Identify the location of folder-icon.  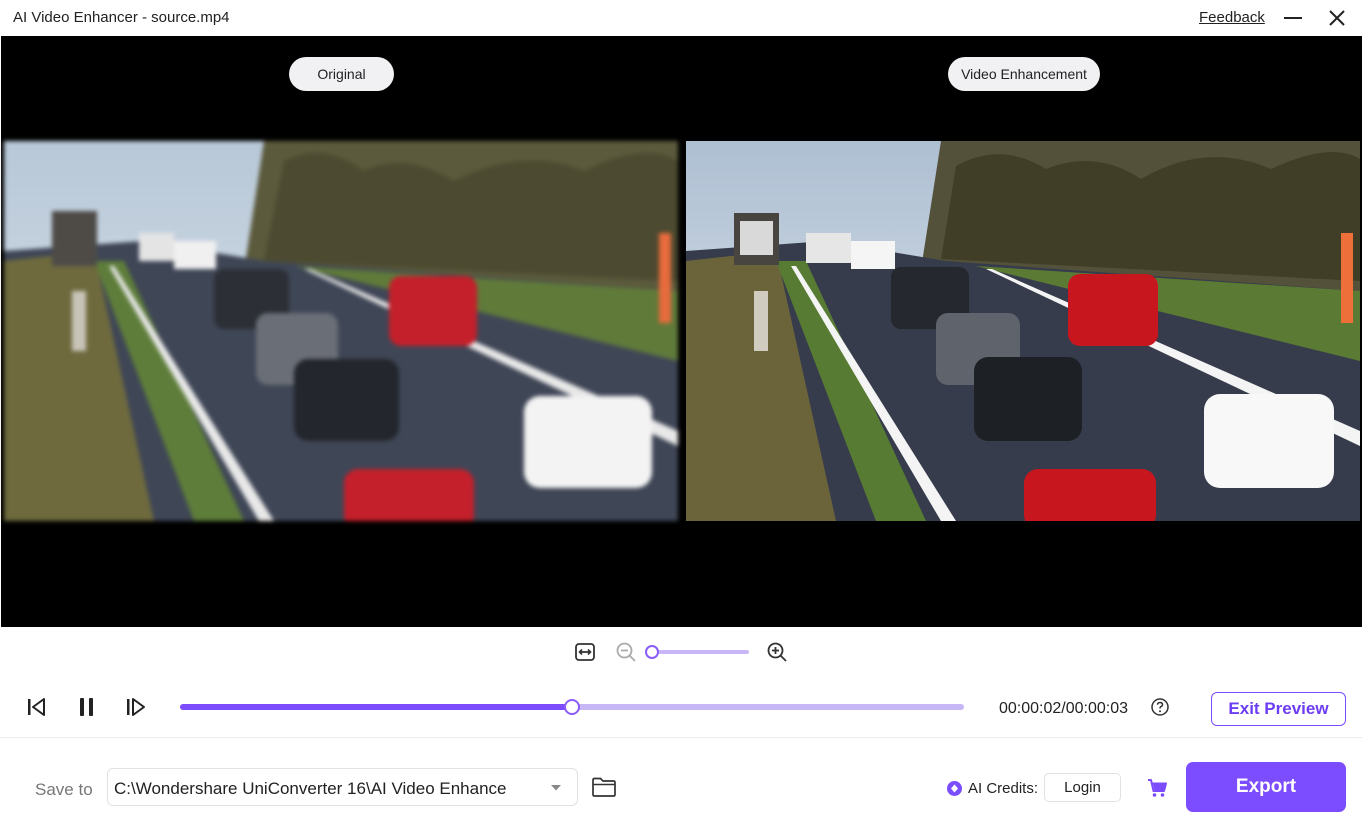
(604, 787).